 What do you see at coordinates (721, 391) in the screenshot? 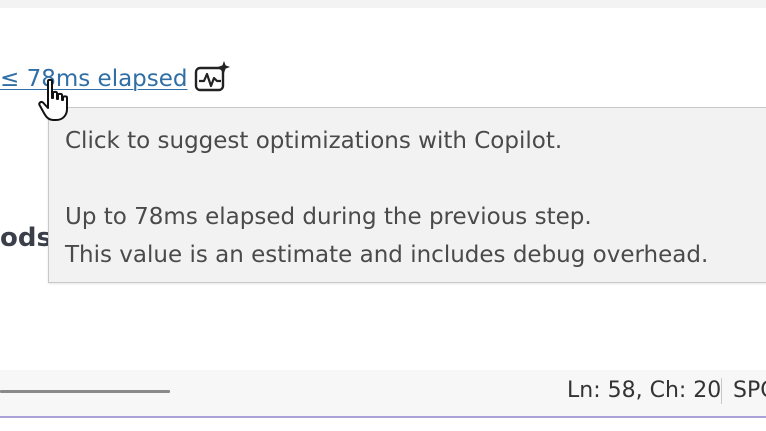
I see `status-divider` at bounding box center [721, 391].